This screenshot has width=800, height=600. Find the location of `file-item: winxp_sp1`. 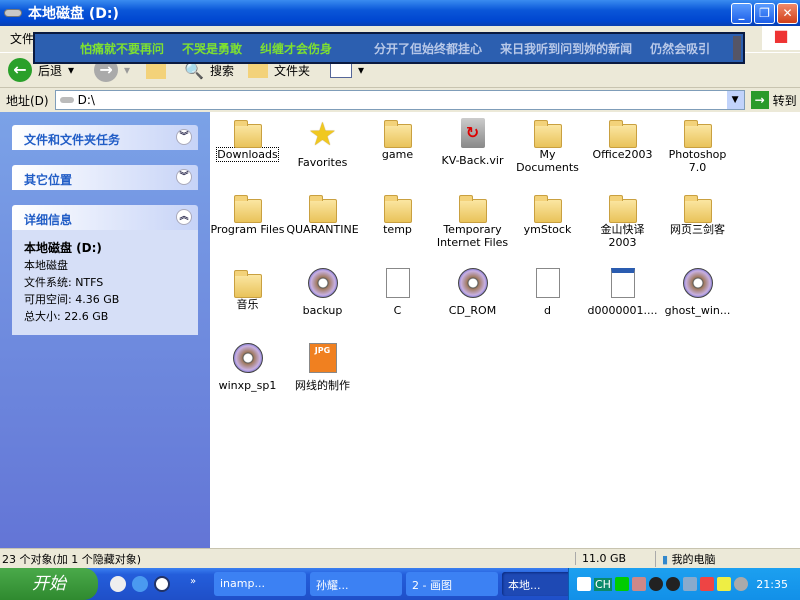

file-item: winxp_sp1 is located at coordinates (247, 367).